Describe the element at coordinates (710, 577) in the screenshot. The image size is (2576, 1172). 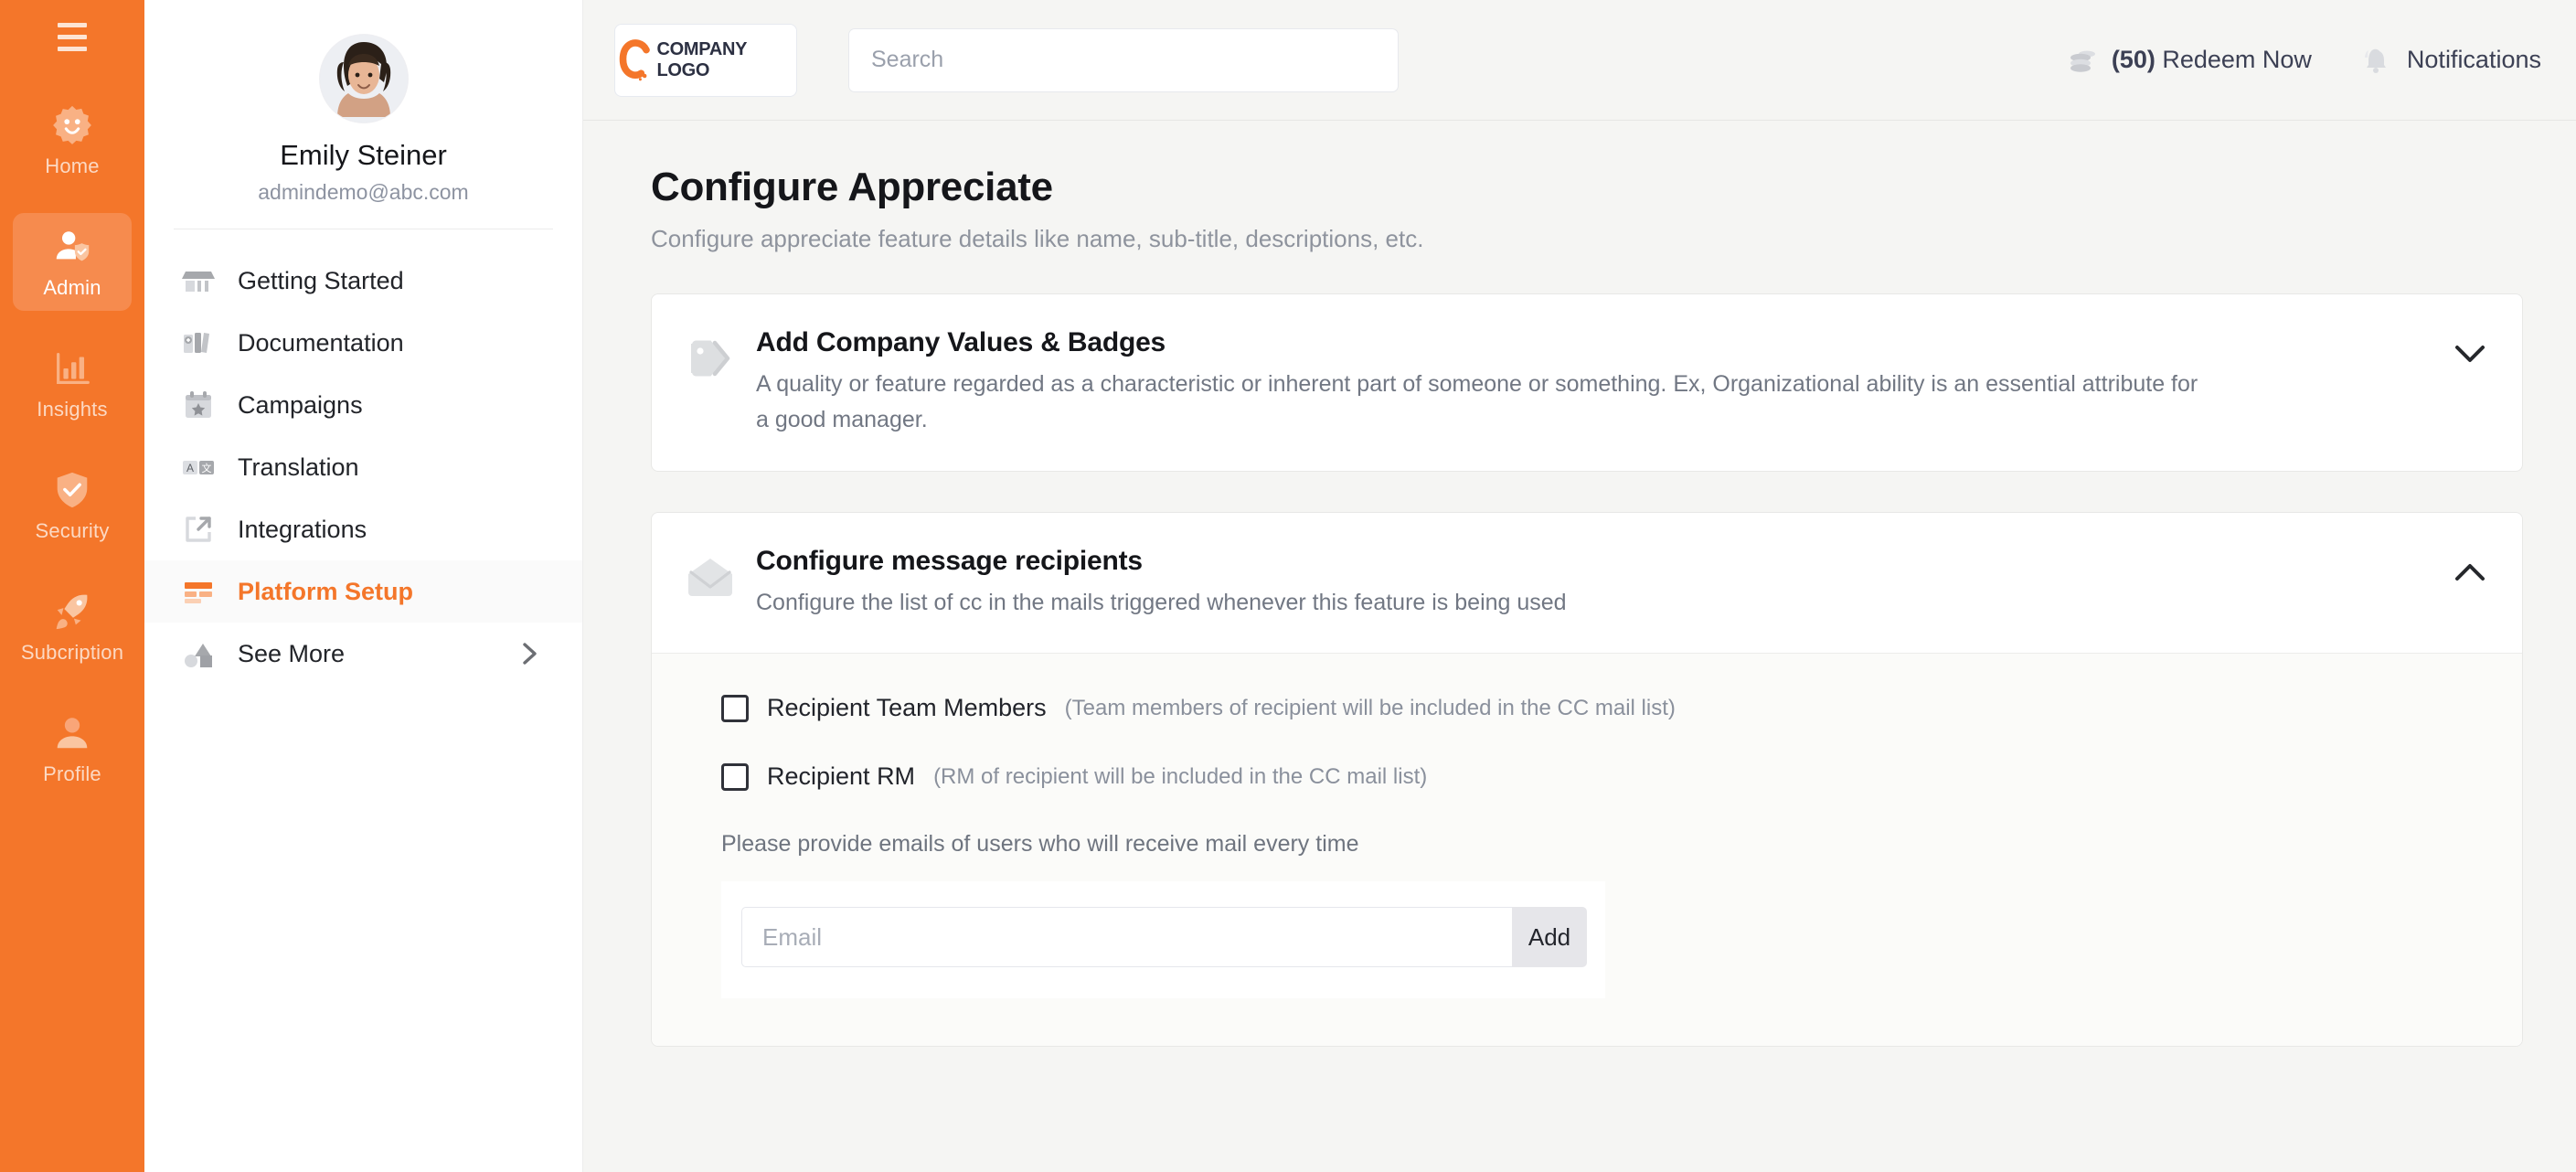
I see `open-envelope-icon` at that location.